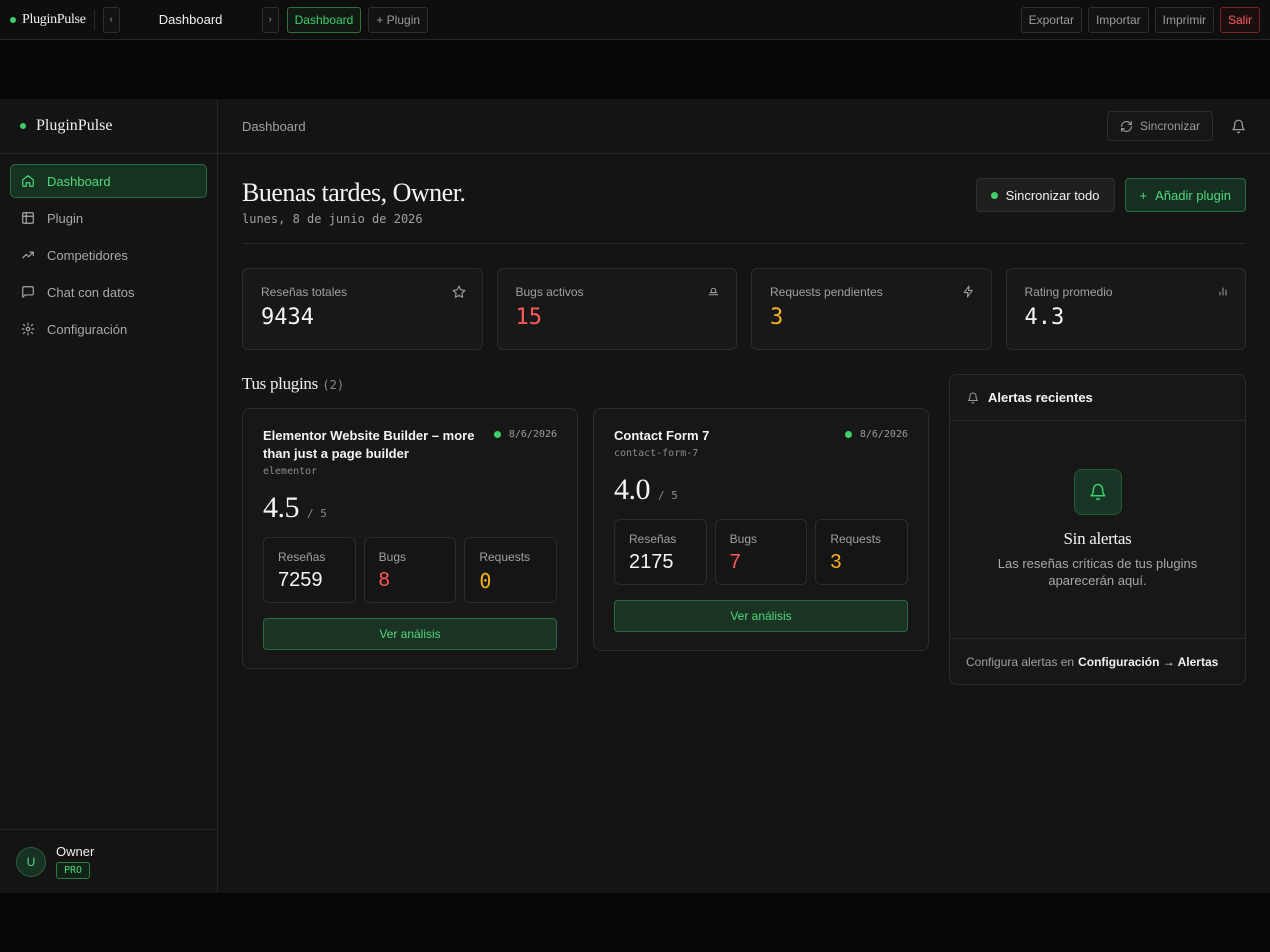 The image size is (1270, 952). What do you see at coordinates (111, 19) in the screenshot?
I see `nav-back-button: ‹` at bounding box center [111, 19].